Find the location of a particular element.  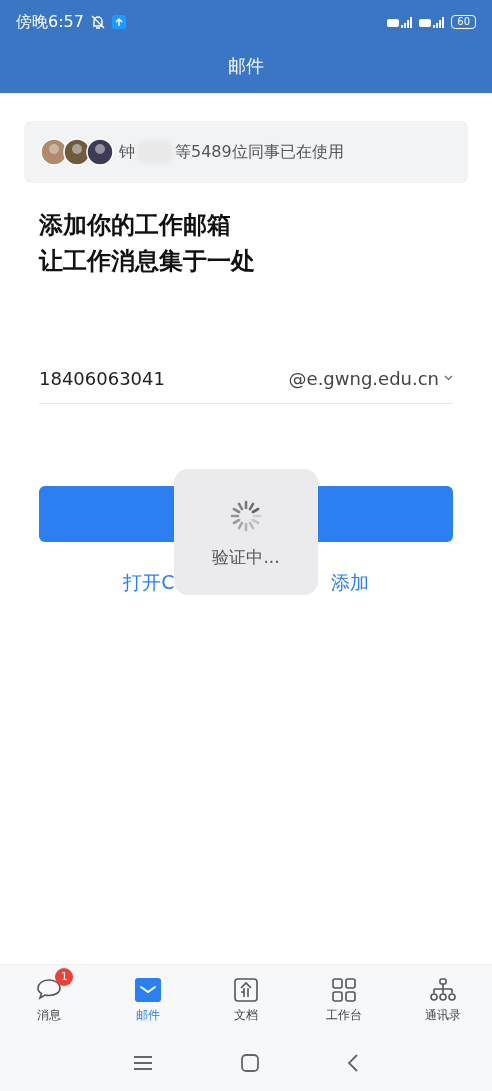

nav-tab: 1 消息 is located at coordinates (49, 1000).